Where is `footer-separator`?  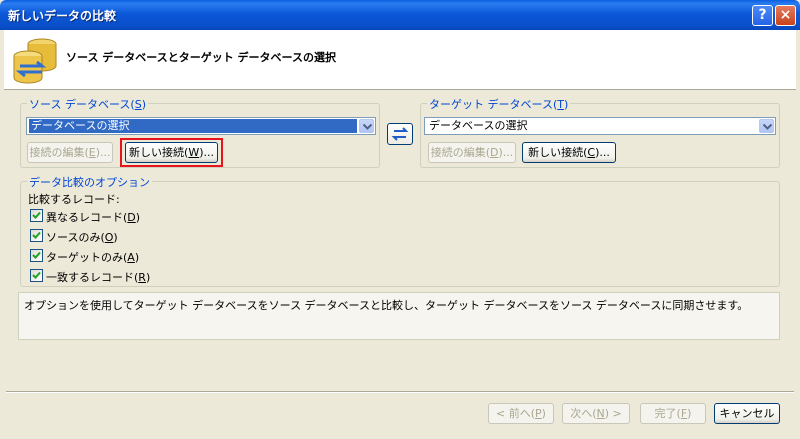 footer-separator is located at coordinates (400, 392).